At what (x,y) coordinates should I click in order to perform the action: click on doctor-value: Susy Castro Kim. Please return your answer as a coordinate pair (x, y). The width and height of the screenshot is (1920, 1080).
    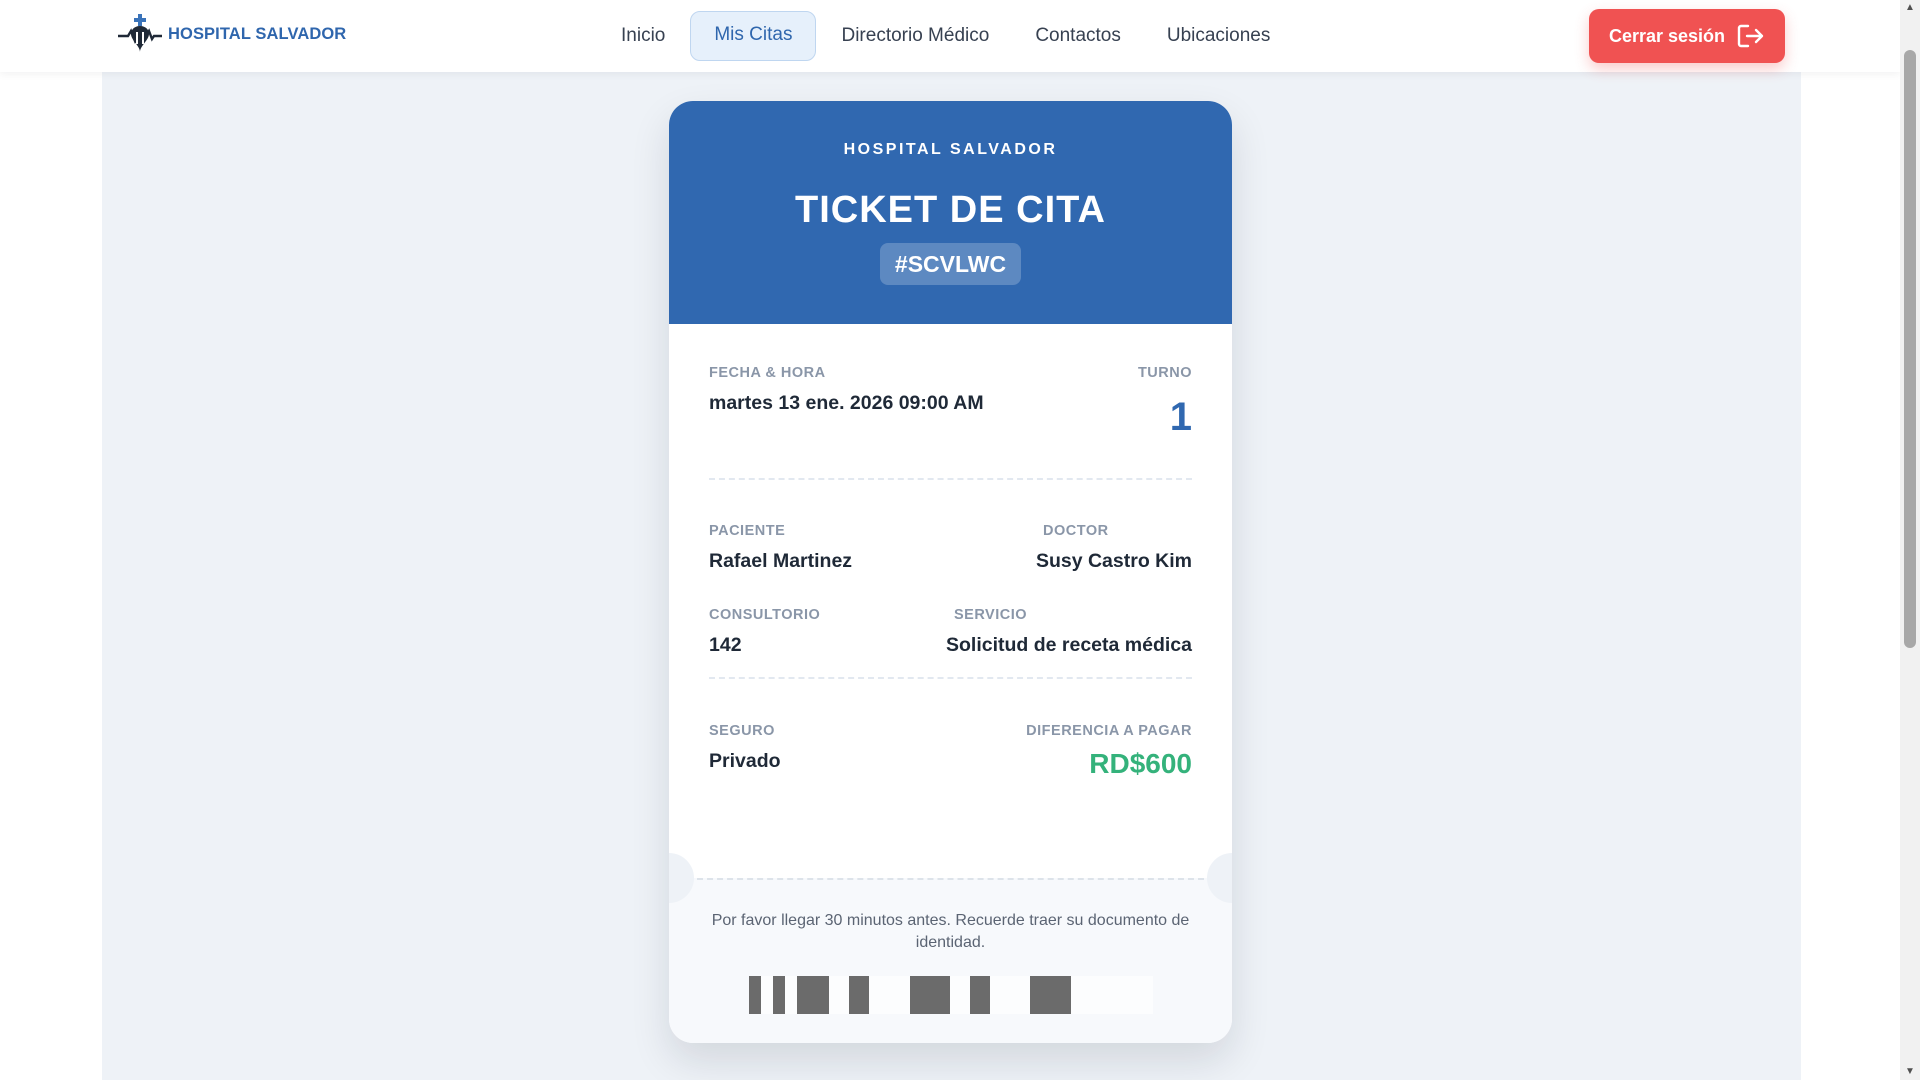
    Looking at the image, I should click on (1113, 561).